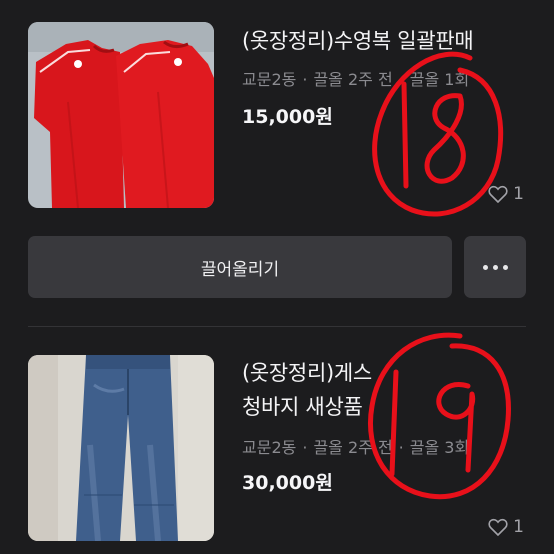  Describe the element at coordinates (439, 447) in the screenshot. I see `bump-count: 끌올 3회` at that location.